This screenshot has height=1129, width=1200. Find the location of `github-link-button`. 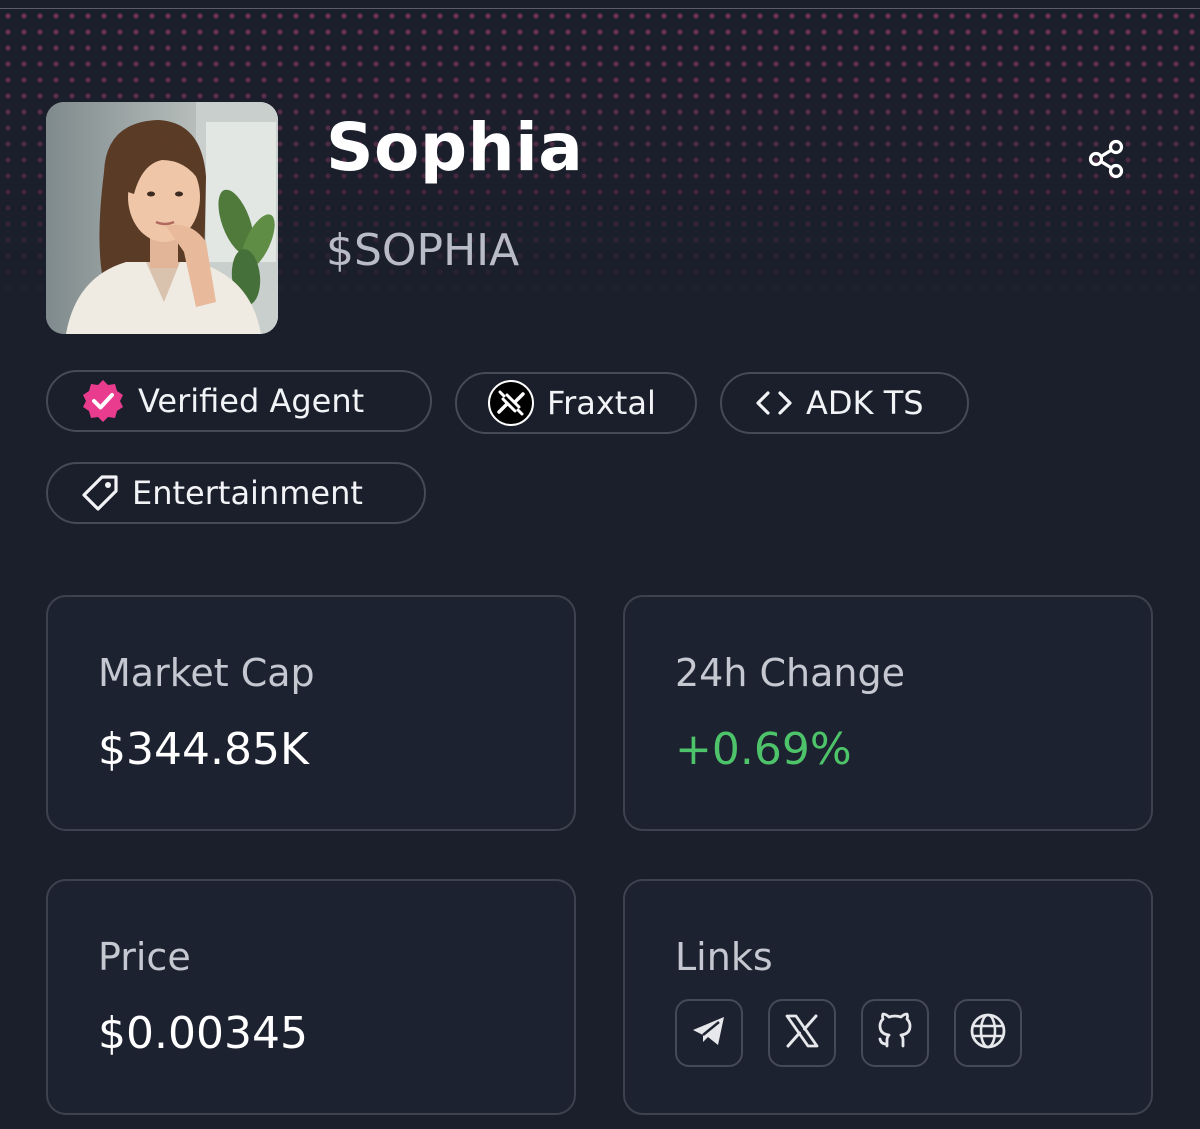

github-link-button is located at coordinates (895, 1033).